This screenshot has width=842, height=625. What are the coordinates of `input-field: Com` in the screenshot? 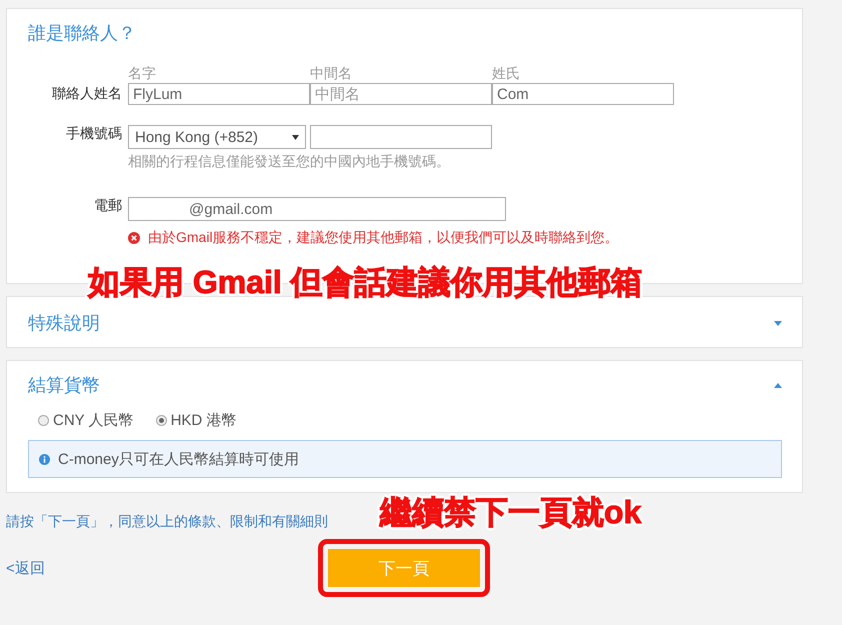 It's located at (583, 94).